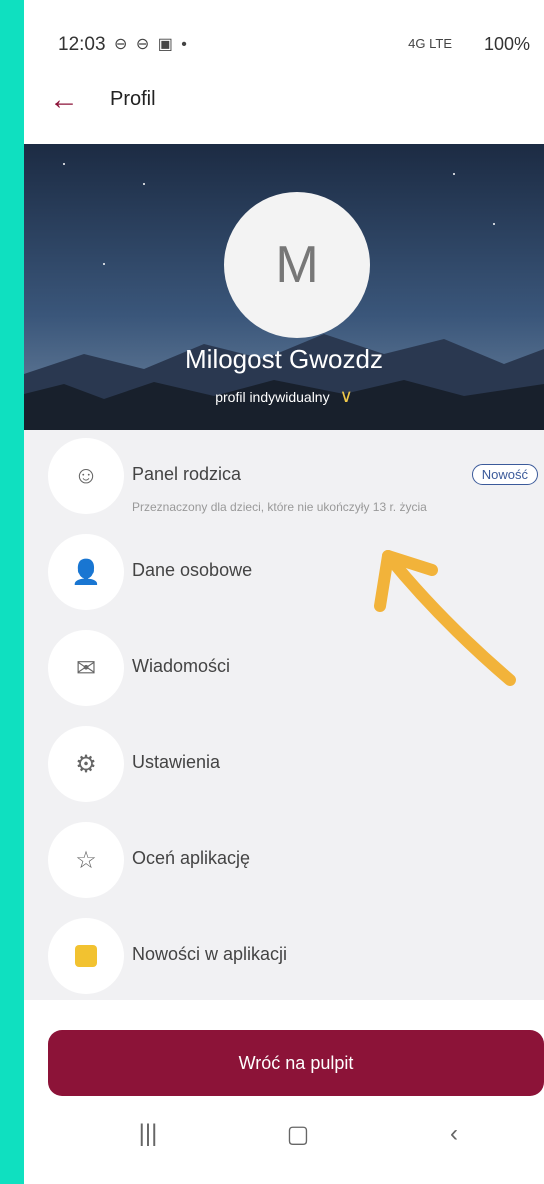 Image resolution: width=544 pixels, height=1184 pixels. Describe the element at coordinates (272, 397) in the screenshot. I see `profile-type: profil indywidualny` at that location.